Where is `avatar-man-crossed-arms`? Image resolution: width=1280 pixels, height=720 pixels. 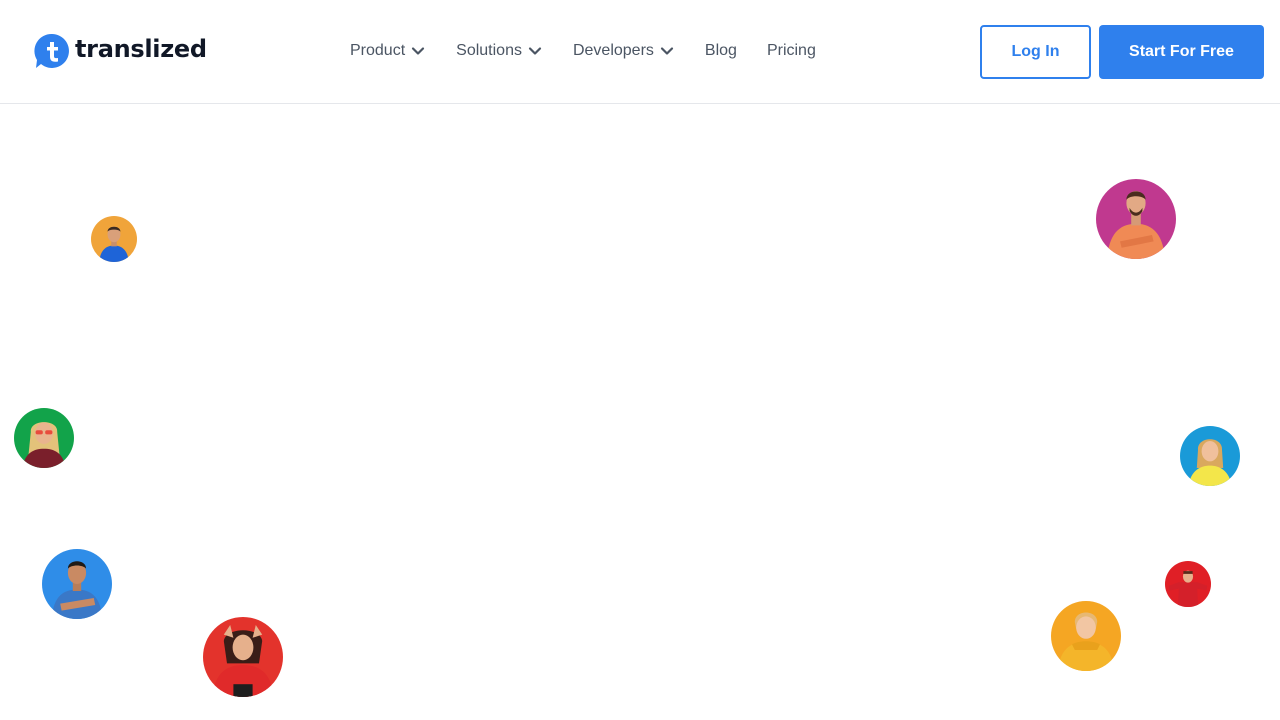
avatar-man-crossed-arms is located at coordinates (77, 584).